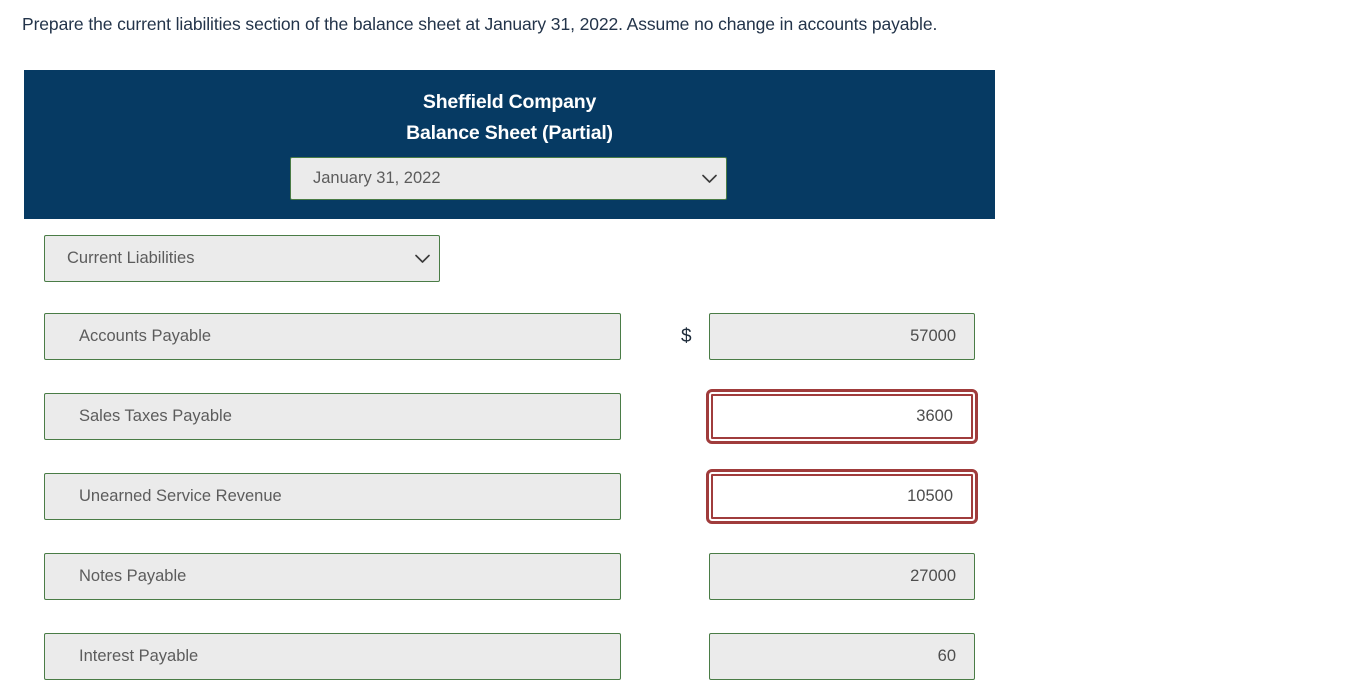  Describe the element at coordinates (155, 416) in the screenshot. I see `account-label-value: Sales Taxes Payable` at that location.